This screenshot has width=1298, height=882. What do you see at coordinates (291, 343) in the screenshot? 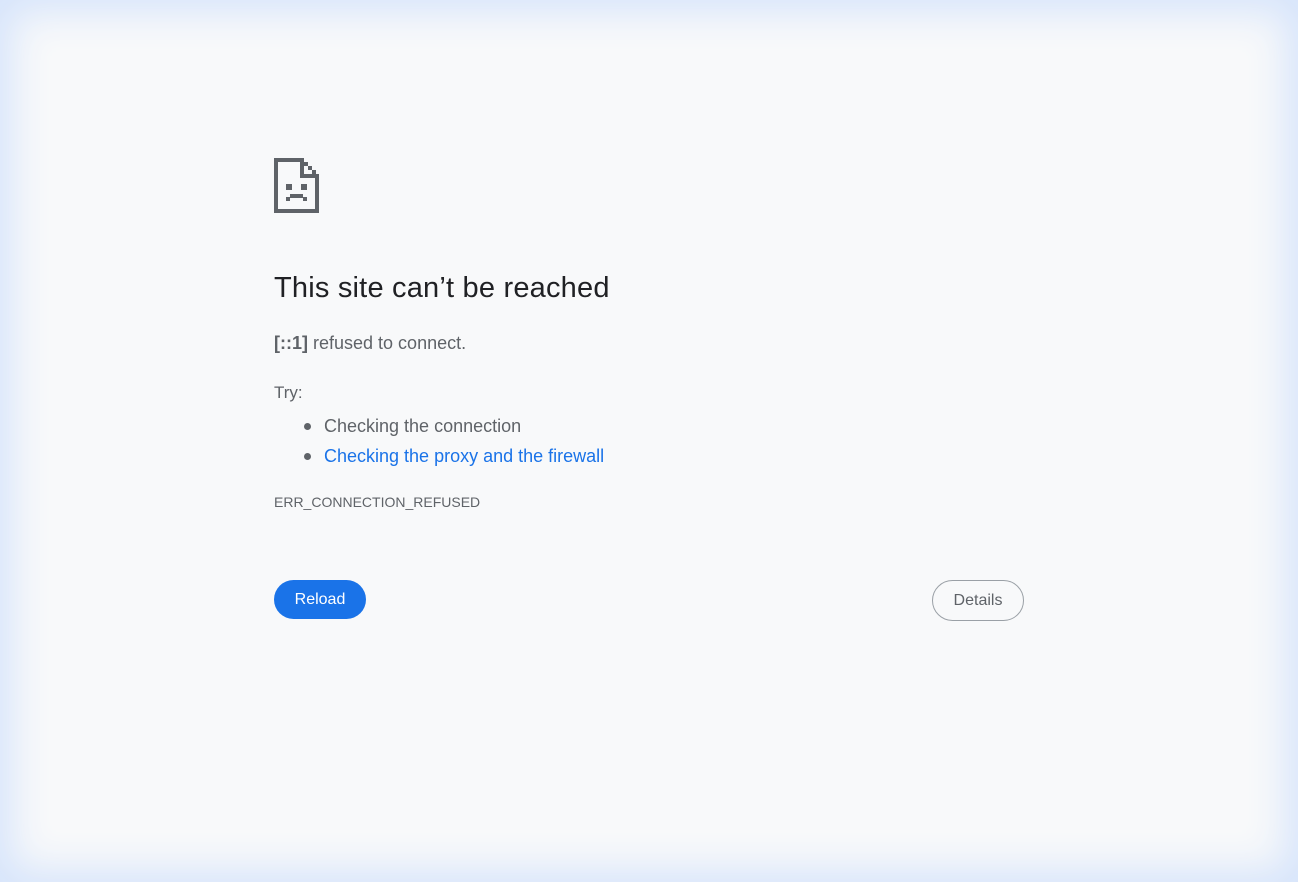
I see `host-address: [::1]` at bounding box center [291, 343].